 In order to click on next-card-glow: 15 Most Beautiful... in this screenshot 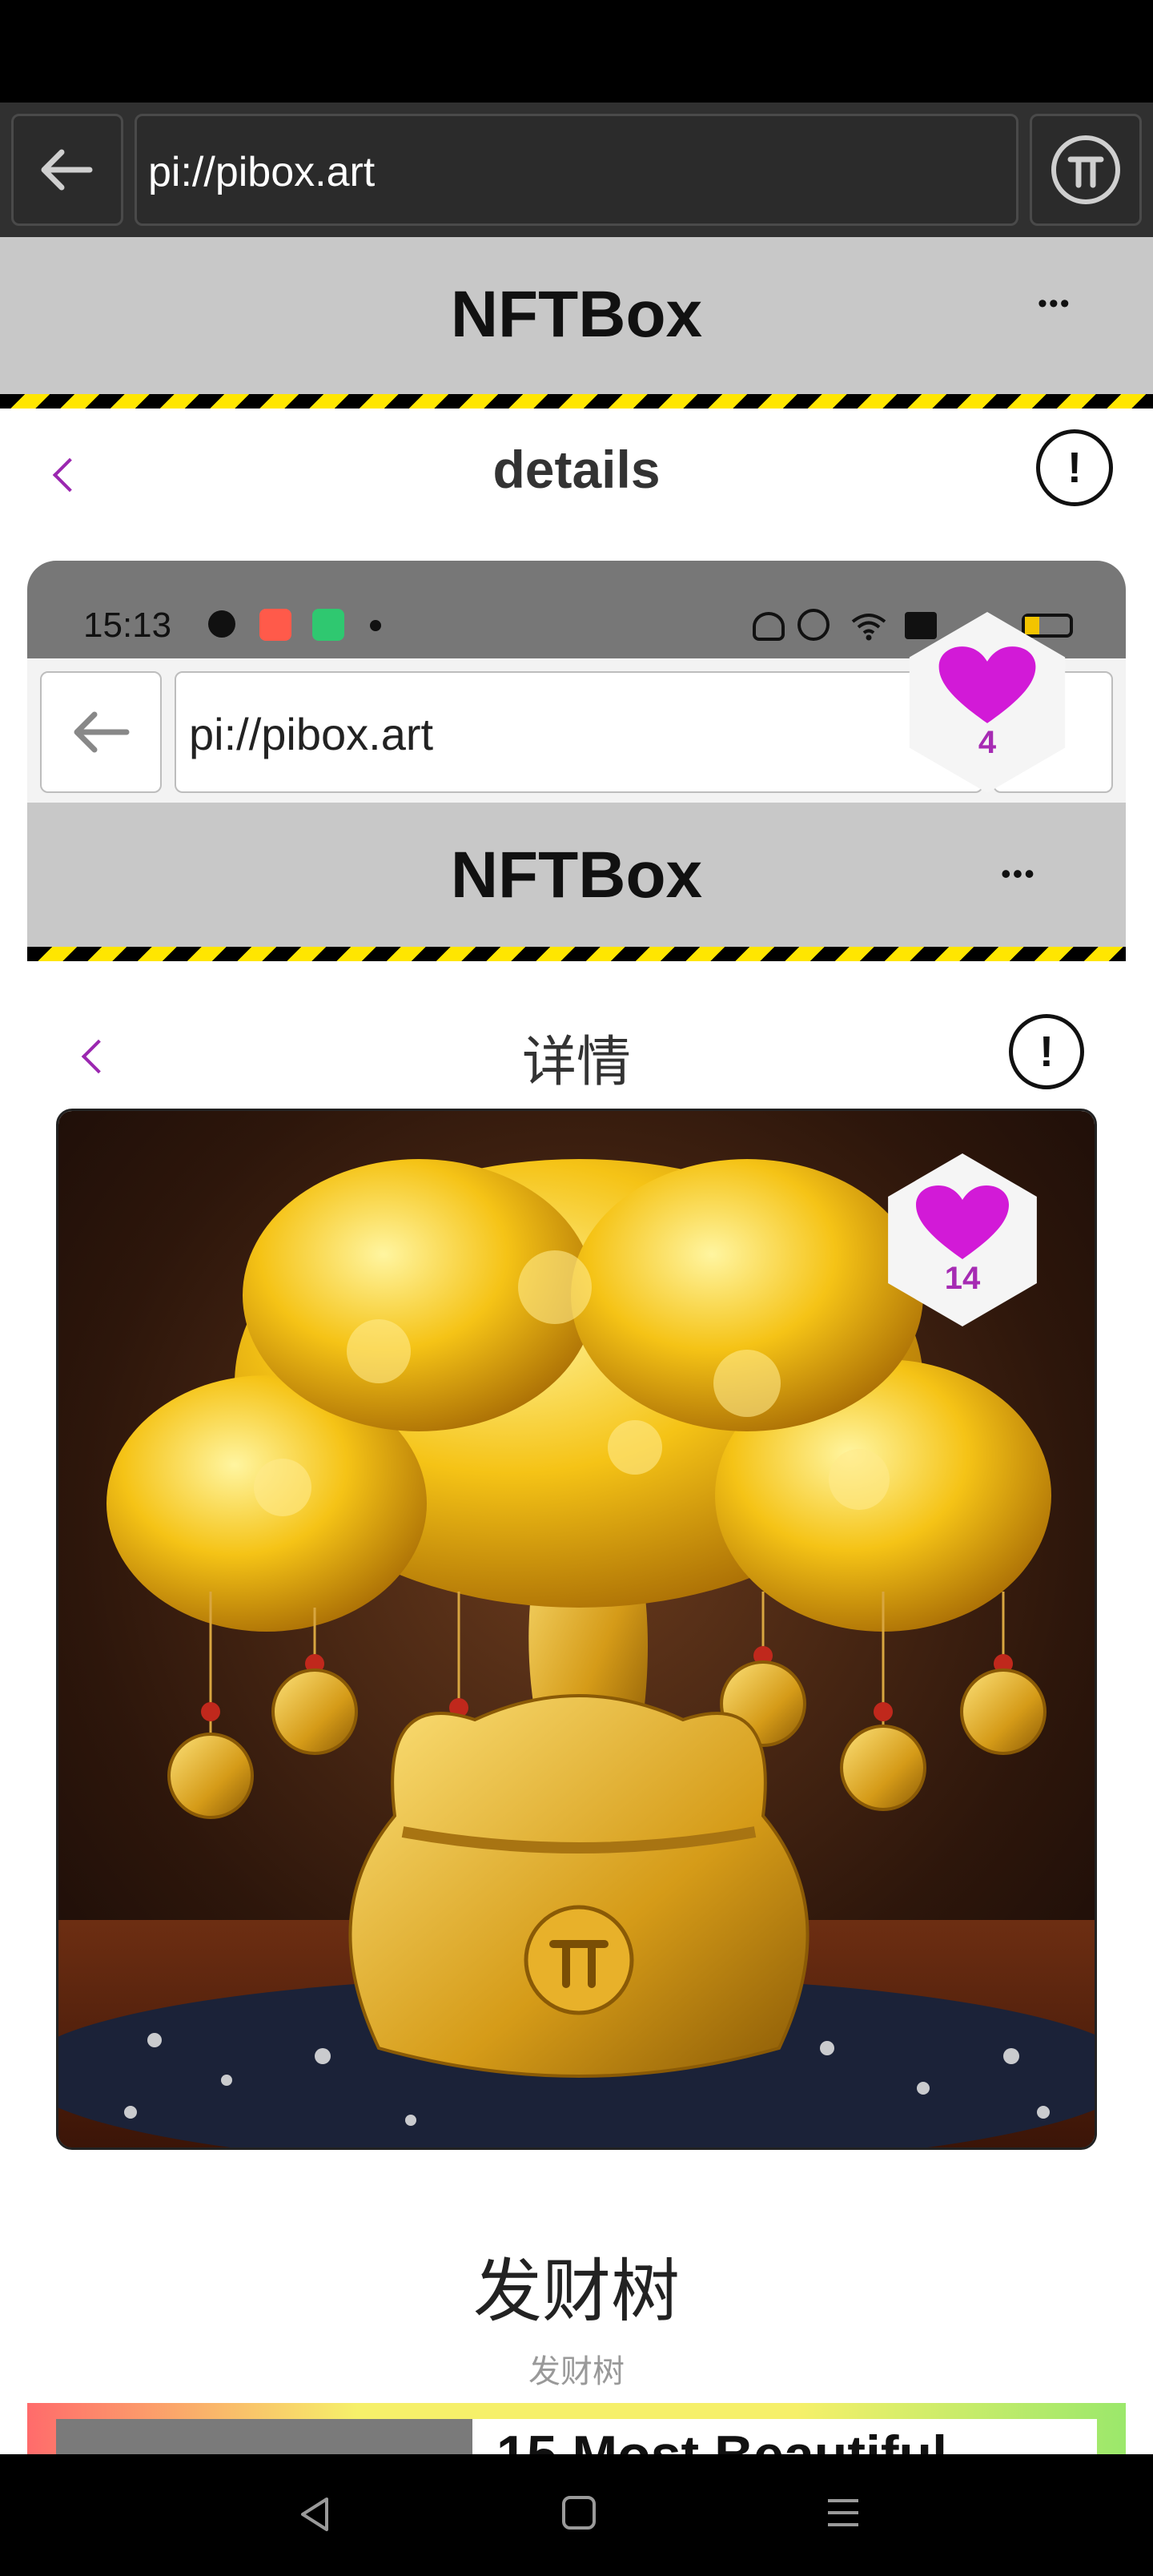, I will do `click(576, 2428)`.